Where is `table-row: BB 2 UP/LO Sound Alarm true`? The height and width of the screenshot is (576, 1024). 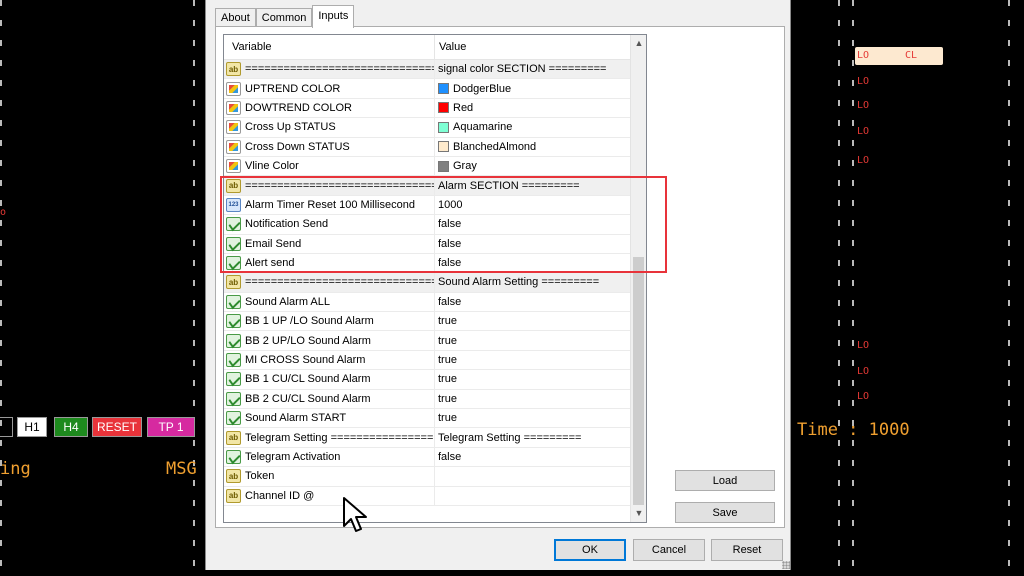 table-row: BB 2 UP/LO Sound Alarm true is located at coordinates (427, 341).